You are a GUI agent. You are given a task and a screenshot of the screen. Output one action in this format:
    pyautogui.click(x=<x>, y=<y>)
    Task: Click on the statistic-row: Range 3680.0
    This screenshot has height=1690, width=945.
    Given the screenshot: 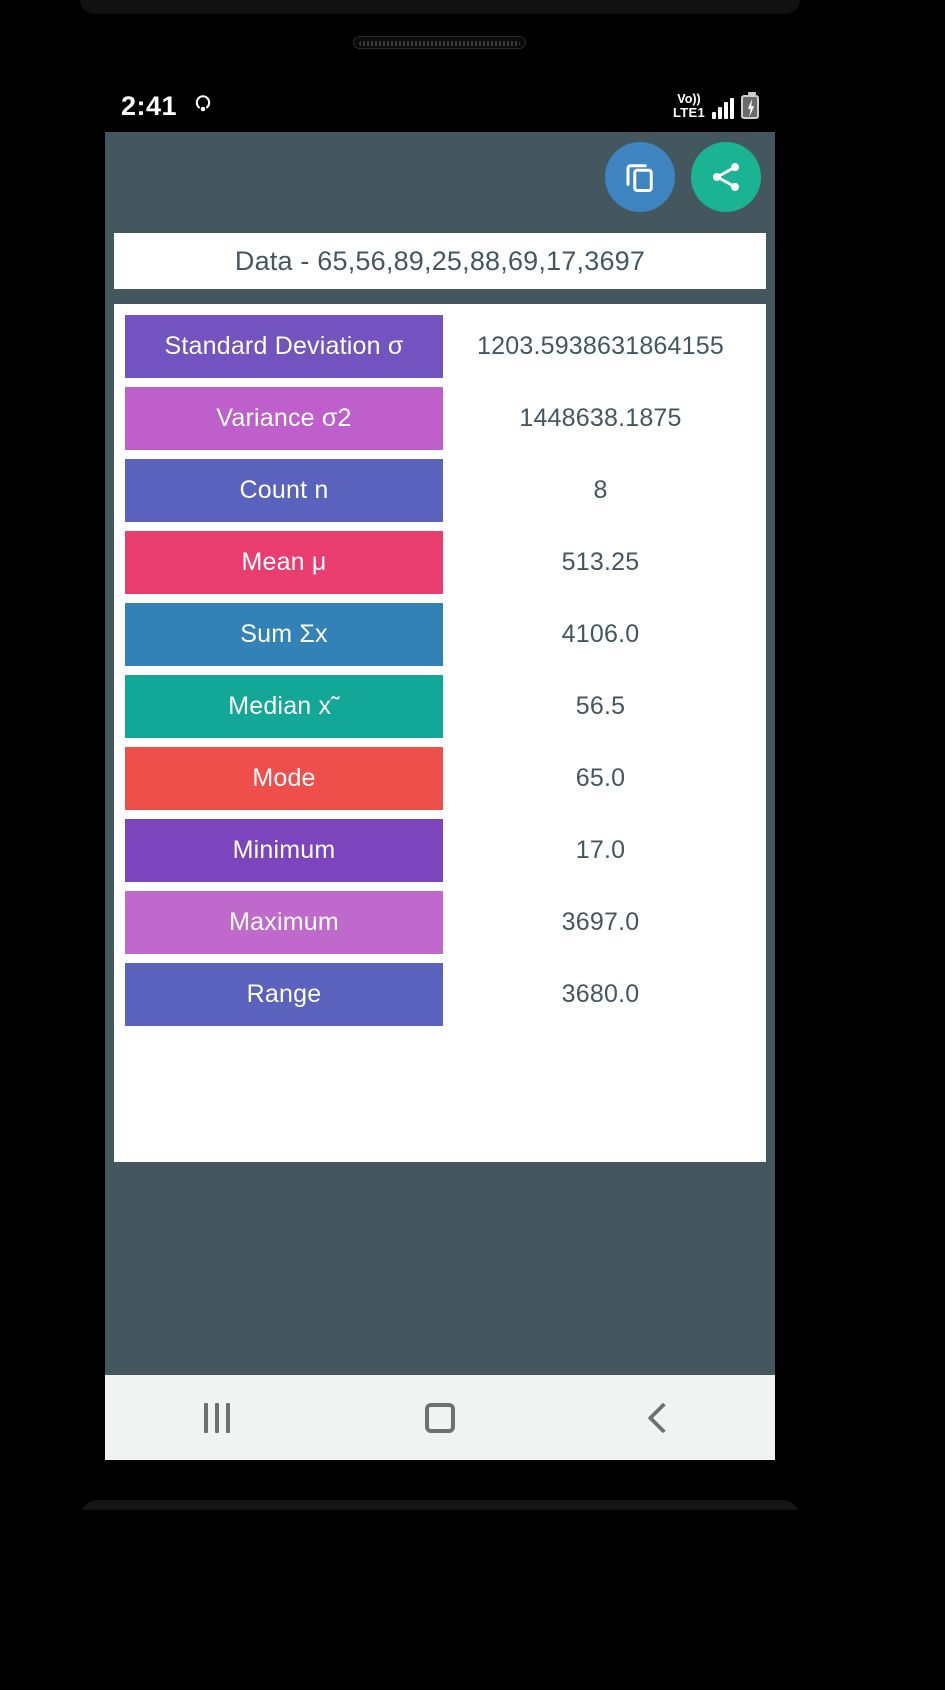 What is the action you would take?
    pyautogui.click(x=440, y=994)
    